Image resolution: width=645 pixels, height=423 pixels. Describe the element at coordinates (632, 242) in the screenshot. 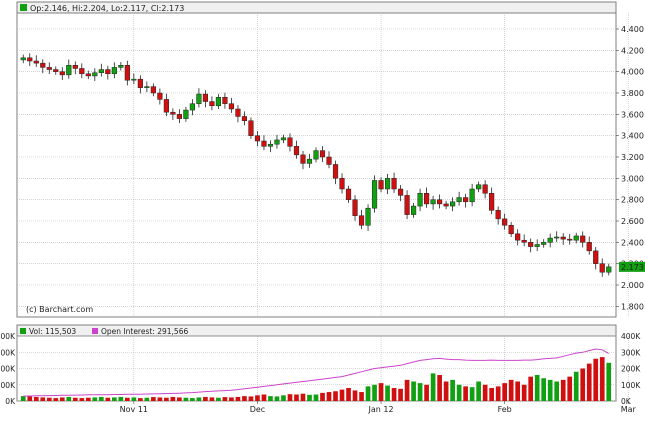

I see `price-tick-label: 2.400` at that location.